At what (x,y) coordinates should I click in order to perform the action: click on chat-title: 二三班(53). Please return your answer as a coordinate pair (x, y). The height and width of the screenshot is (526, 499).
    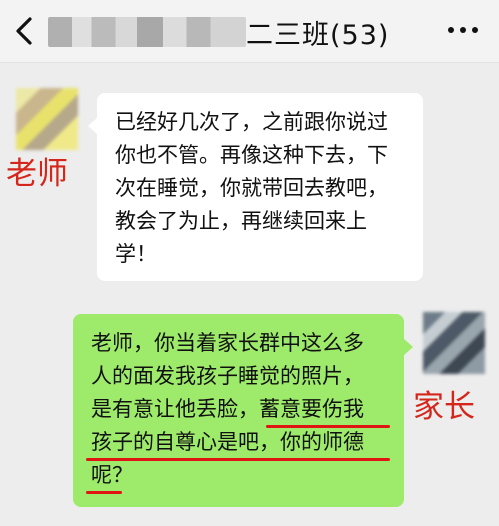
    Looking at the image, I should click on (318, 35).